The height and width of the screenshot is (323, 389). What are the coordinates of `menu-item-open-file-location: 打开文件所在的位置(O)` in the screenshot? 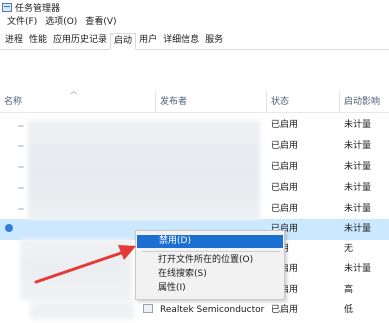 It's located at (210, 260).